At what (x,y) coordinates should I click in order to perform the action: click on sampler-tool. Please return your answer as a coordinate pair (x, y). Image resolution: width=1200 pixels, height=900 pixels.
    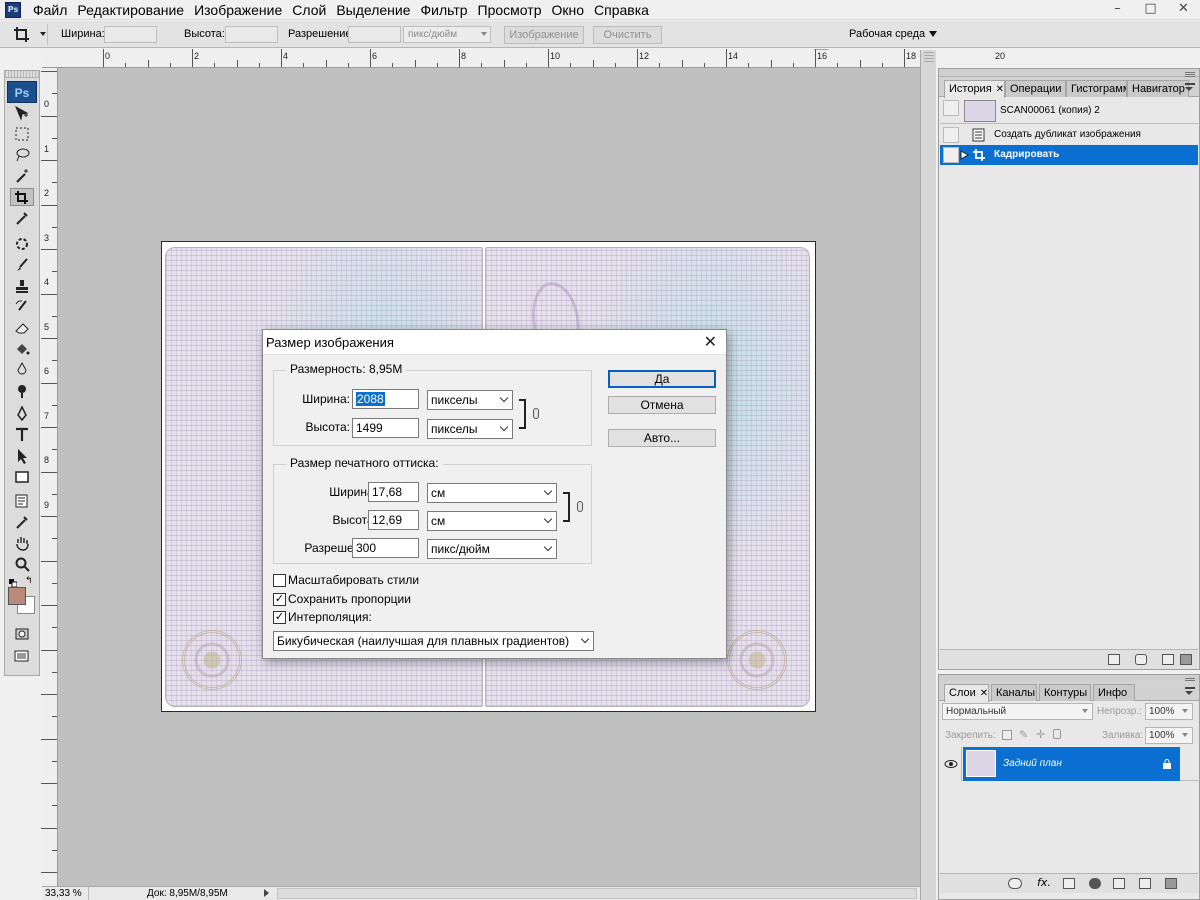
    Looking at the image, I should click on (22, 522).